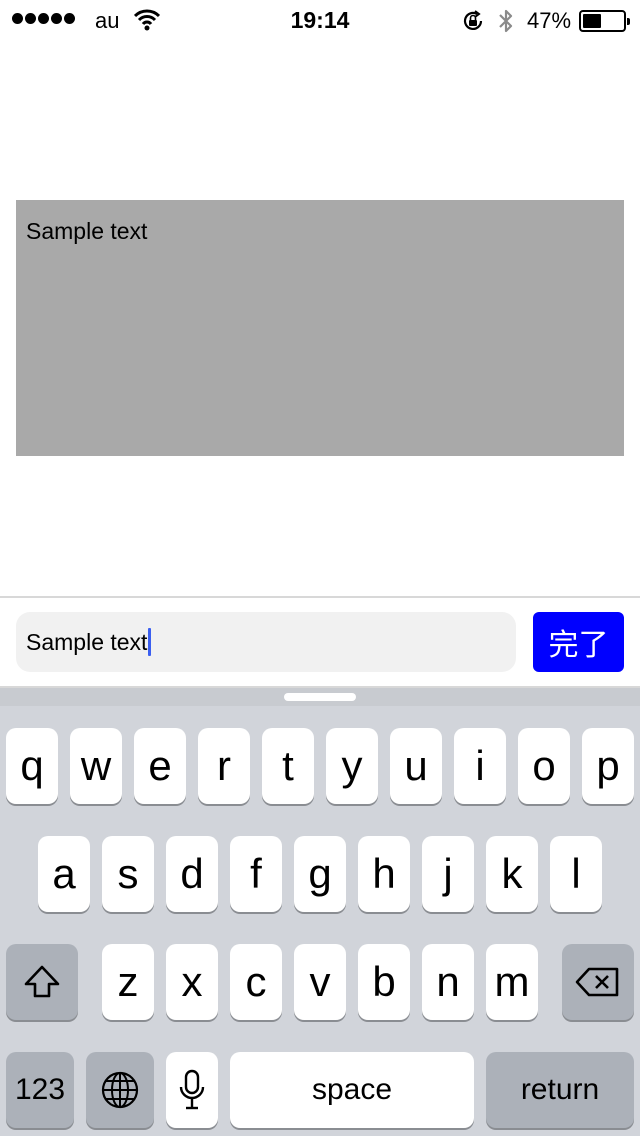 The height and width of the screenshot is (1136, 640). Describe the element at coordinates (320, 982) in the screenshot. I see `key-v: v` at that location.